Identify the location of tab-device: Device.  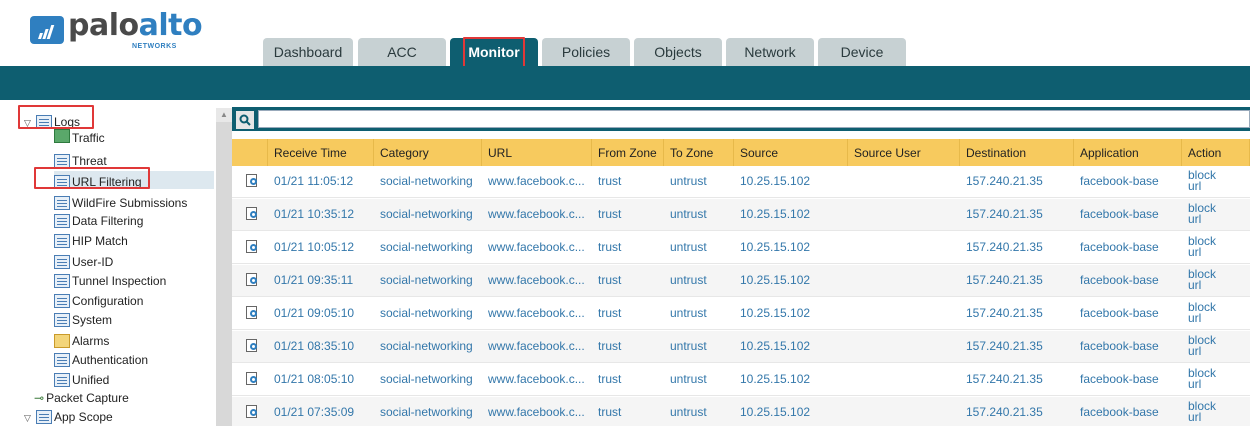
(862, 52).